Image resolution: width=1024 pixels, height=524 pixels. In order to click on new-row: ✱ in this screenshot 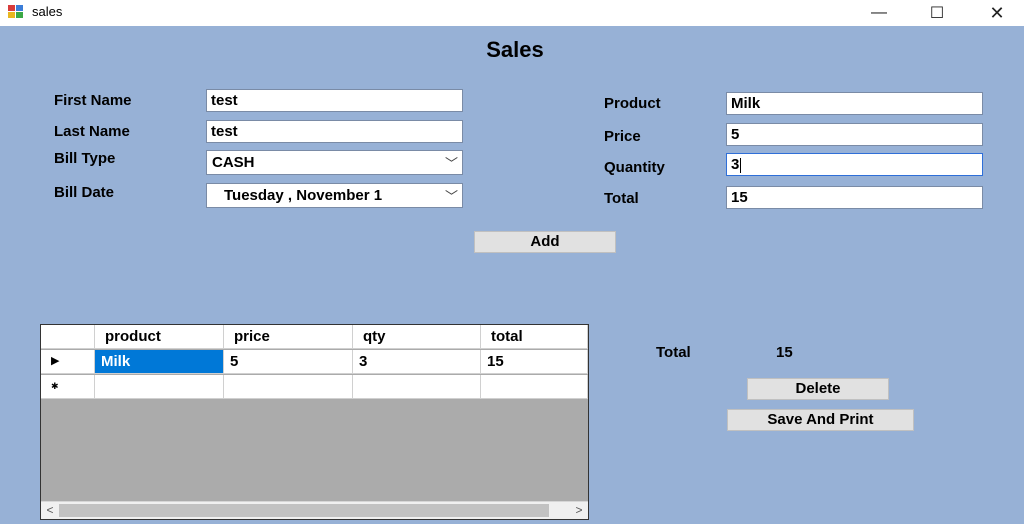, I will do `click(314, 387)`.